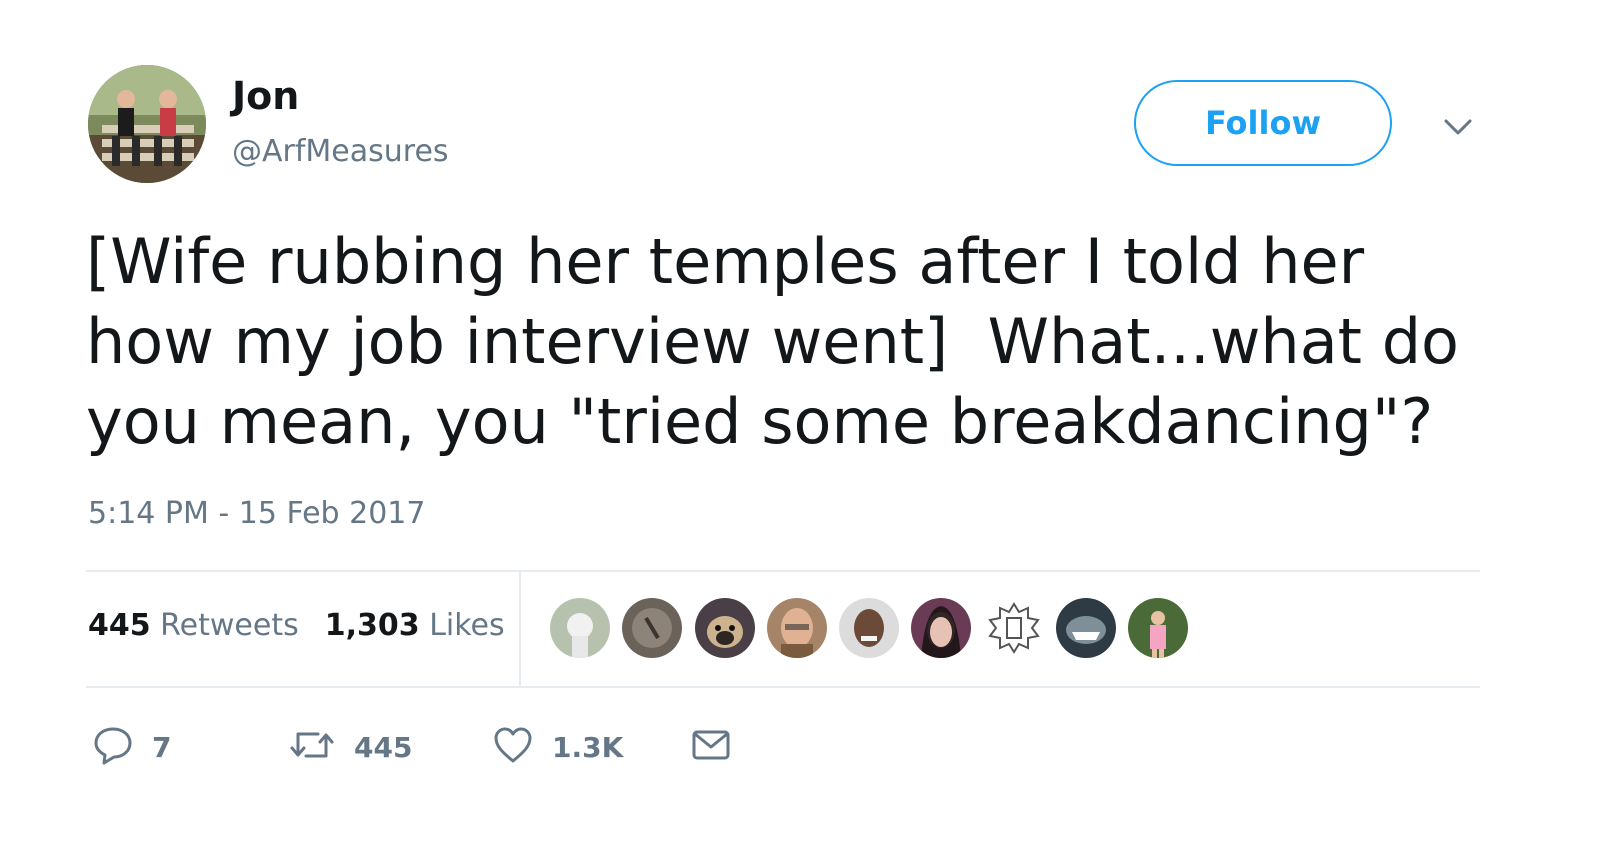 The image size is (1600, 847). What do you see at coordinates (350, 747) in the screenshot?
I see `retweet-action: 445` at bounding box center [350, 747].